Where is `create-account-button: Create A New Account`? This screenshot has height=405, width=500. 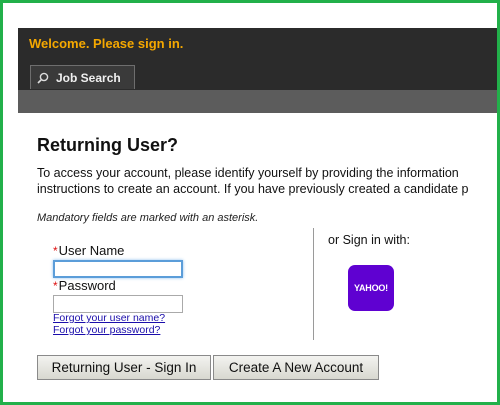
create-account-button: Create A New Account is located at coordinates (296, 367).